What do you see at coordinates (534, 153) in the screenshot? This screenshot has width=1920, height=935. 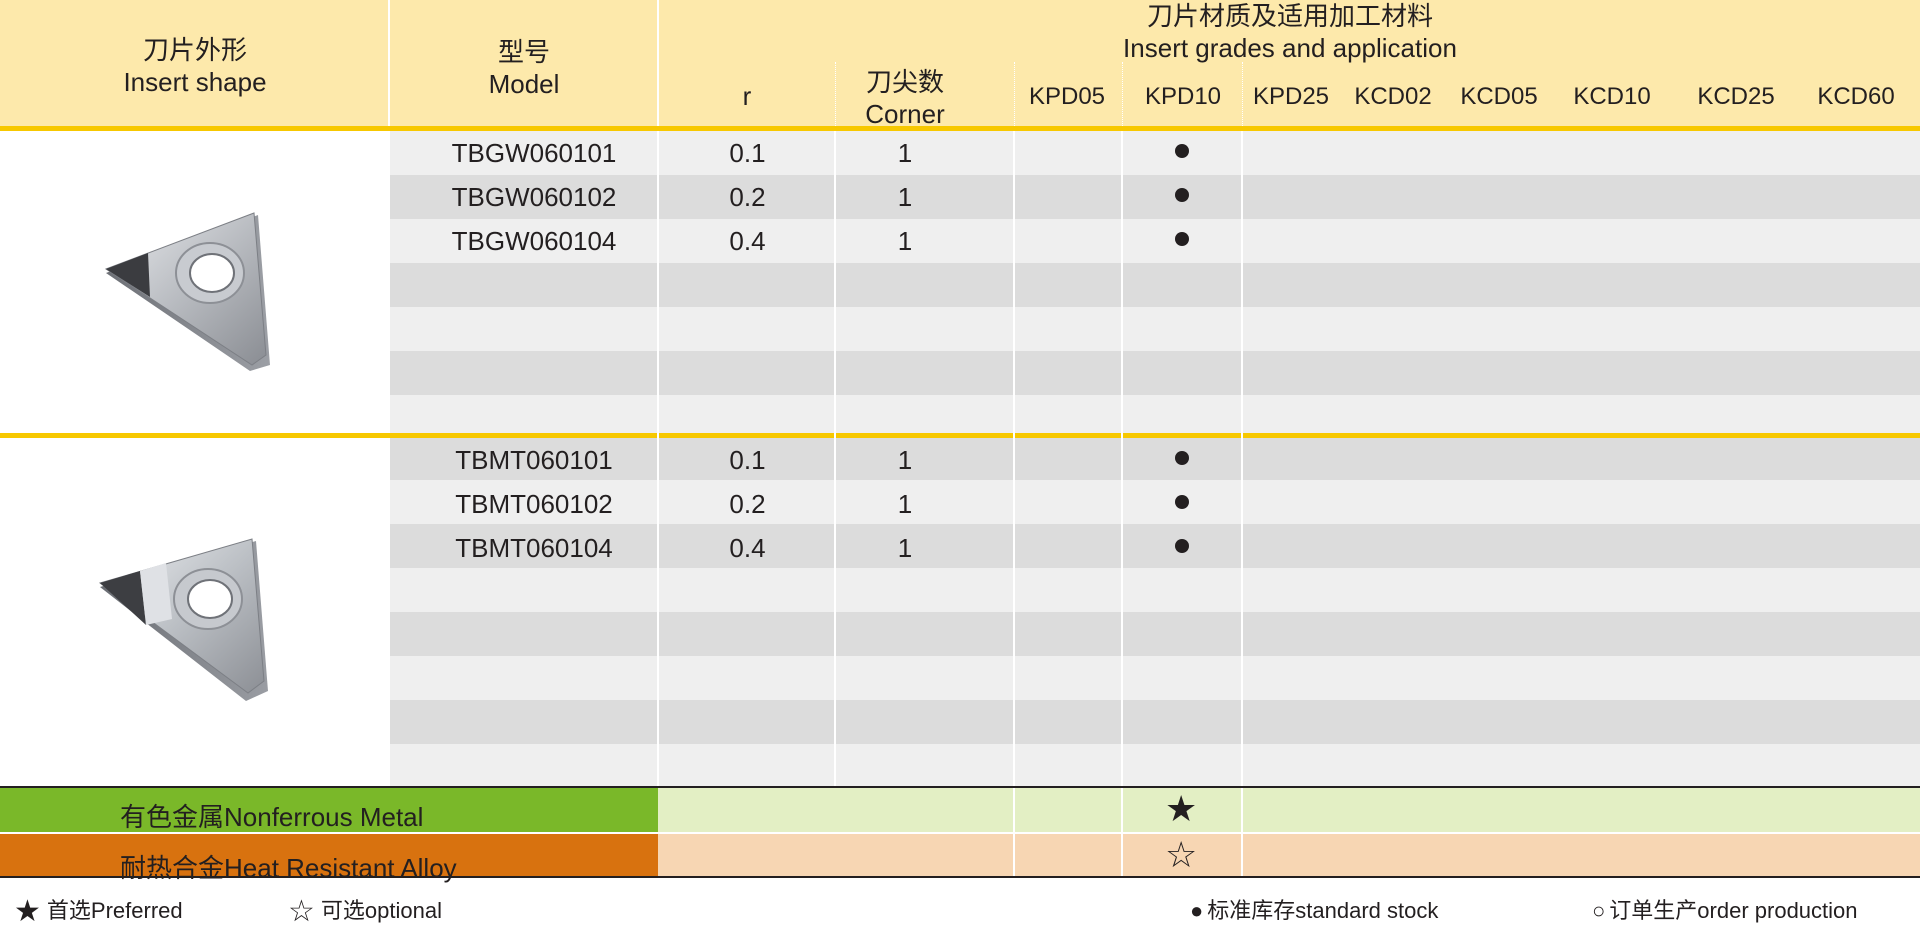 I see `model-cell: TBGW060101` at bounding box center [534, 153].